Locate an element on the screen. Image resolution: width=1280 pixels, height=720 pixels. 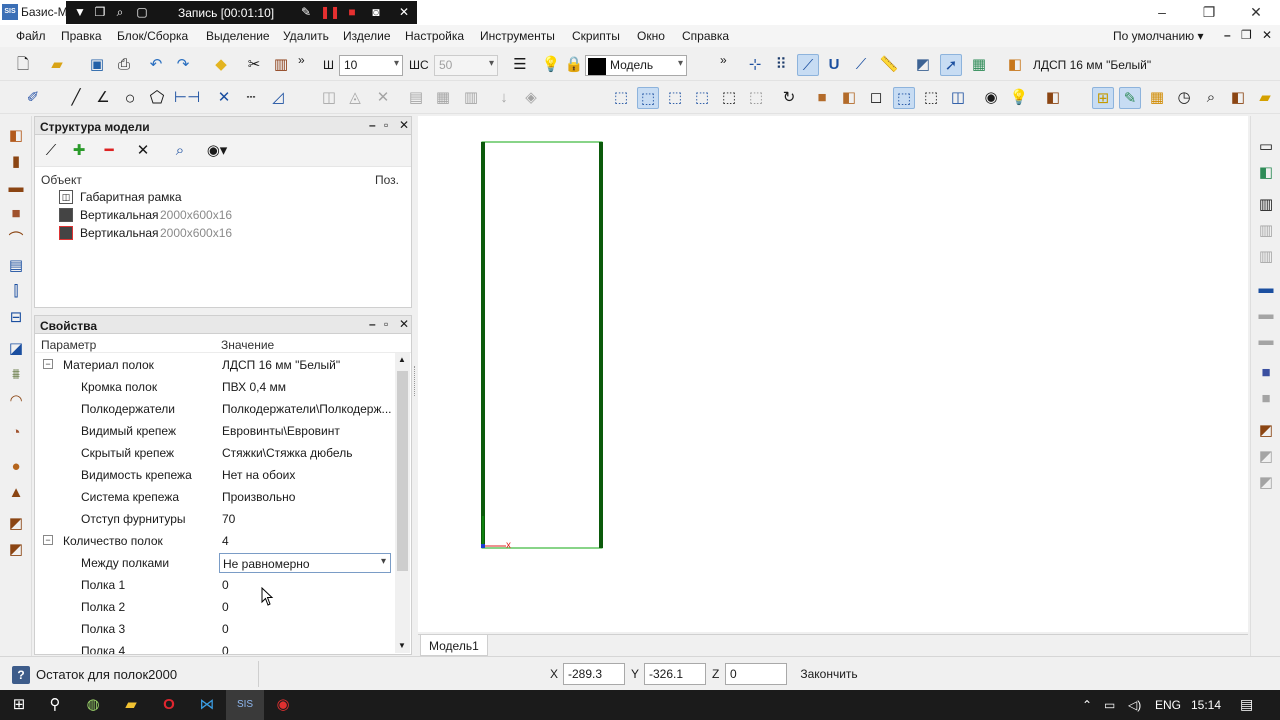
width-input: 10 ▾ is located at coordinates (371, 65).